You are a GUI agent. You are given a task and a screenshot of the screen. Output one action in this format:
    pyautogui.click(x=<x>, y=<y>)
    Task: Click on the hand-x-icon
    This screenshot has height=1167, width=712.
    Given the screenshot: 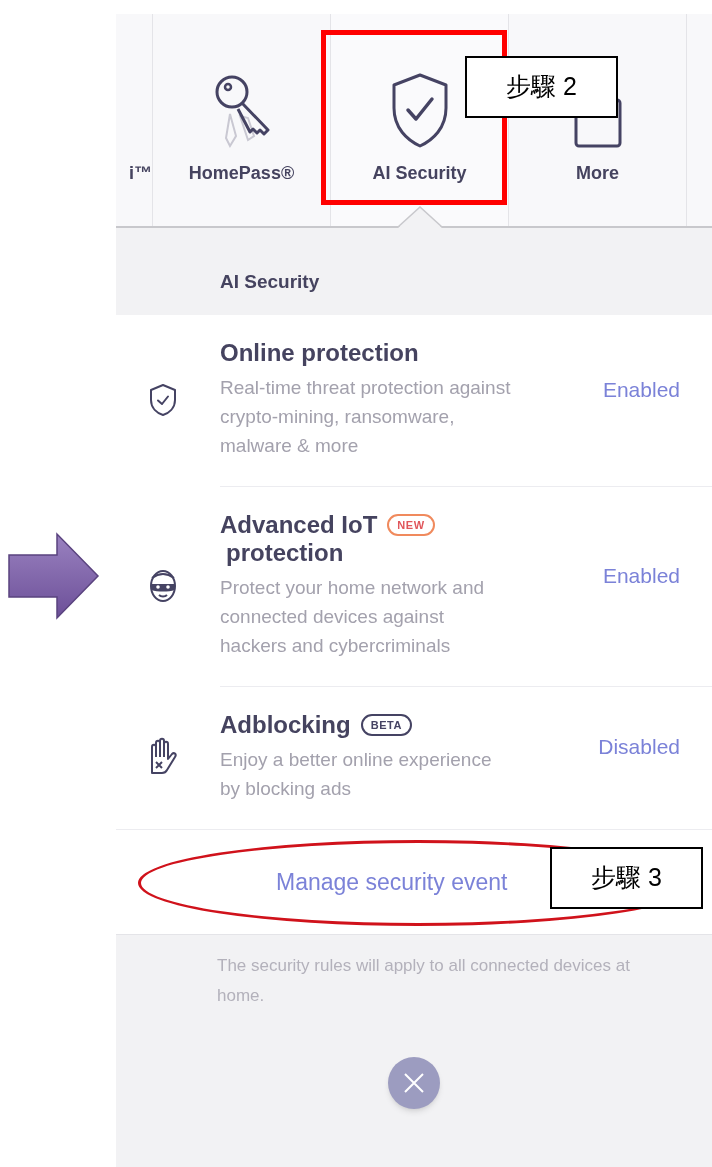 What is the action you would take?
    pyautogui.click(x=163, y=757)
    